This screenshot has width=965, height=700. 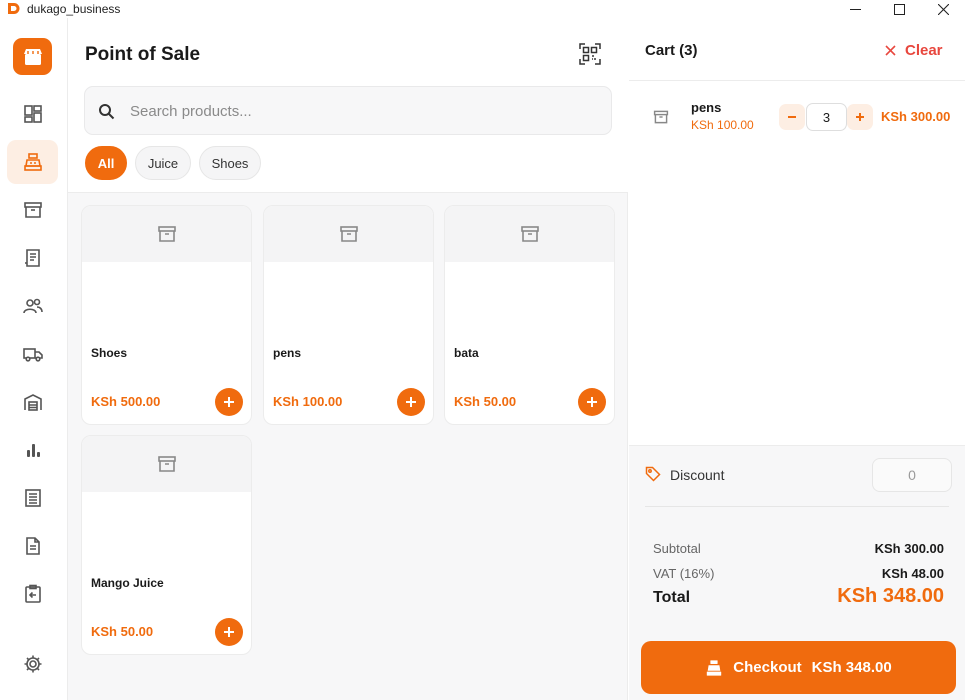 What do you see at coordinates (106, 163) in the screenshot?
I see `category-chip-all: All` at bounding box center [106, 163].